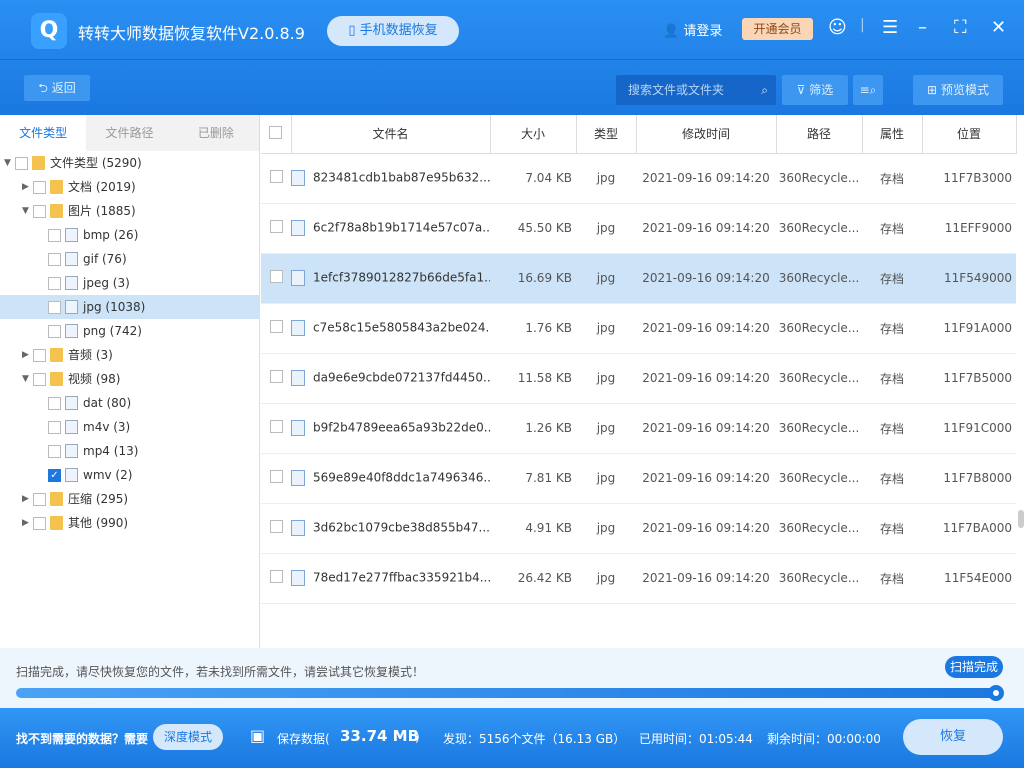 Image resolution: width=1024 pixels, height=768 pixels. I want to click on modified-time: 2021-09-16 09:14:20, so click(706, 528).